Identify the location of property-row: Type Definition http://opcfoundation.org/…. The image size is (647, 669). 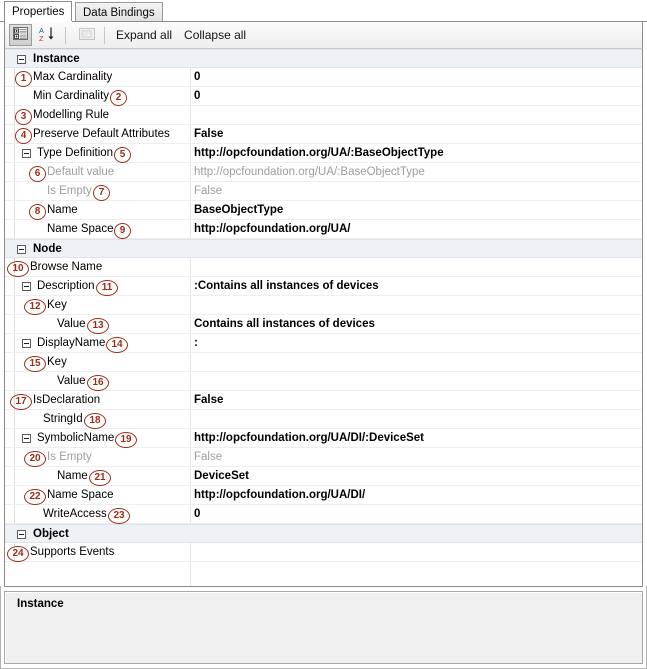
(323, 153).